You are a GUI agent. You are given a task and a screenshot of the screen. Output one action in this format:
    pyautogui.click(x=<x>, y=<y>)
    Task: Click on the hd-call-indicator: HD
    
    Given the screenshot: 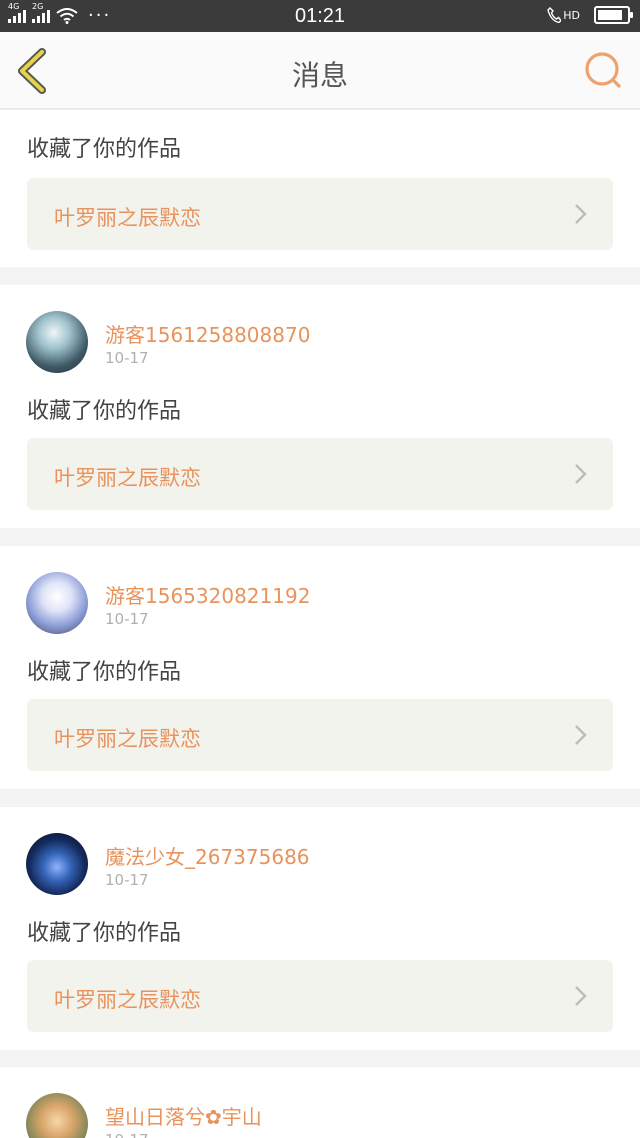 What is the action you would take?
    pyautogui.click(x=563, y=15)
    